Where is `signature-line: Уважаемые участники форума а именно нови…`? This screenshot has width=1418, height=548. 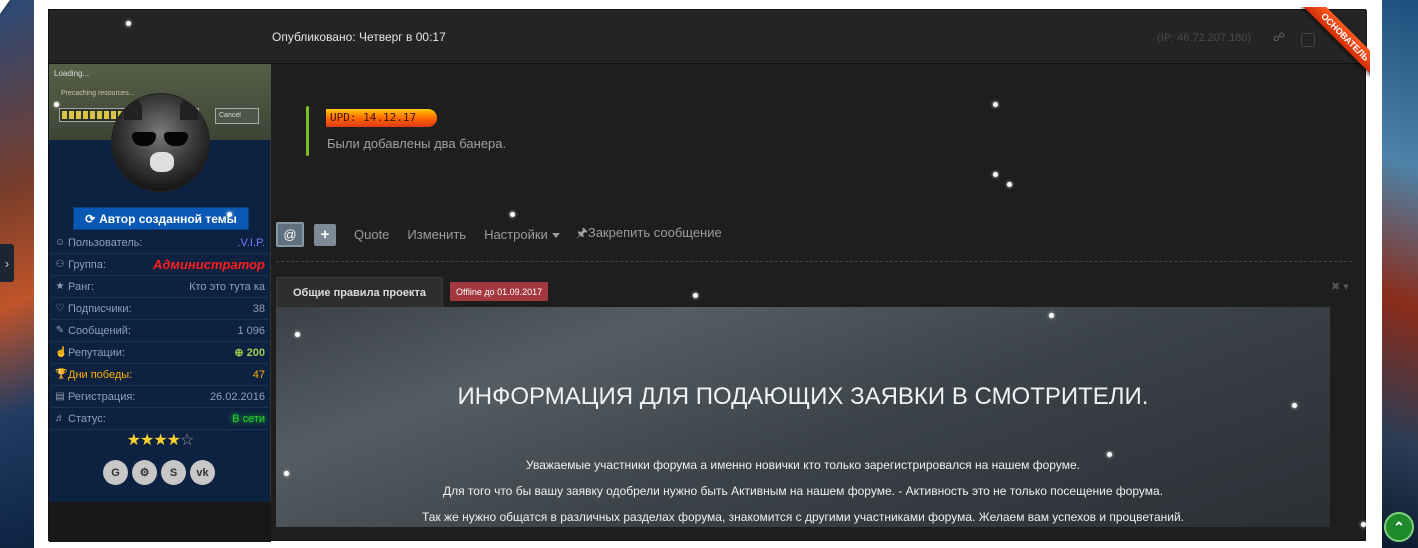 signature-line: Уважаемые участники форума а именно нови… is located at coordinates (803, 465).